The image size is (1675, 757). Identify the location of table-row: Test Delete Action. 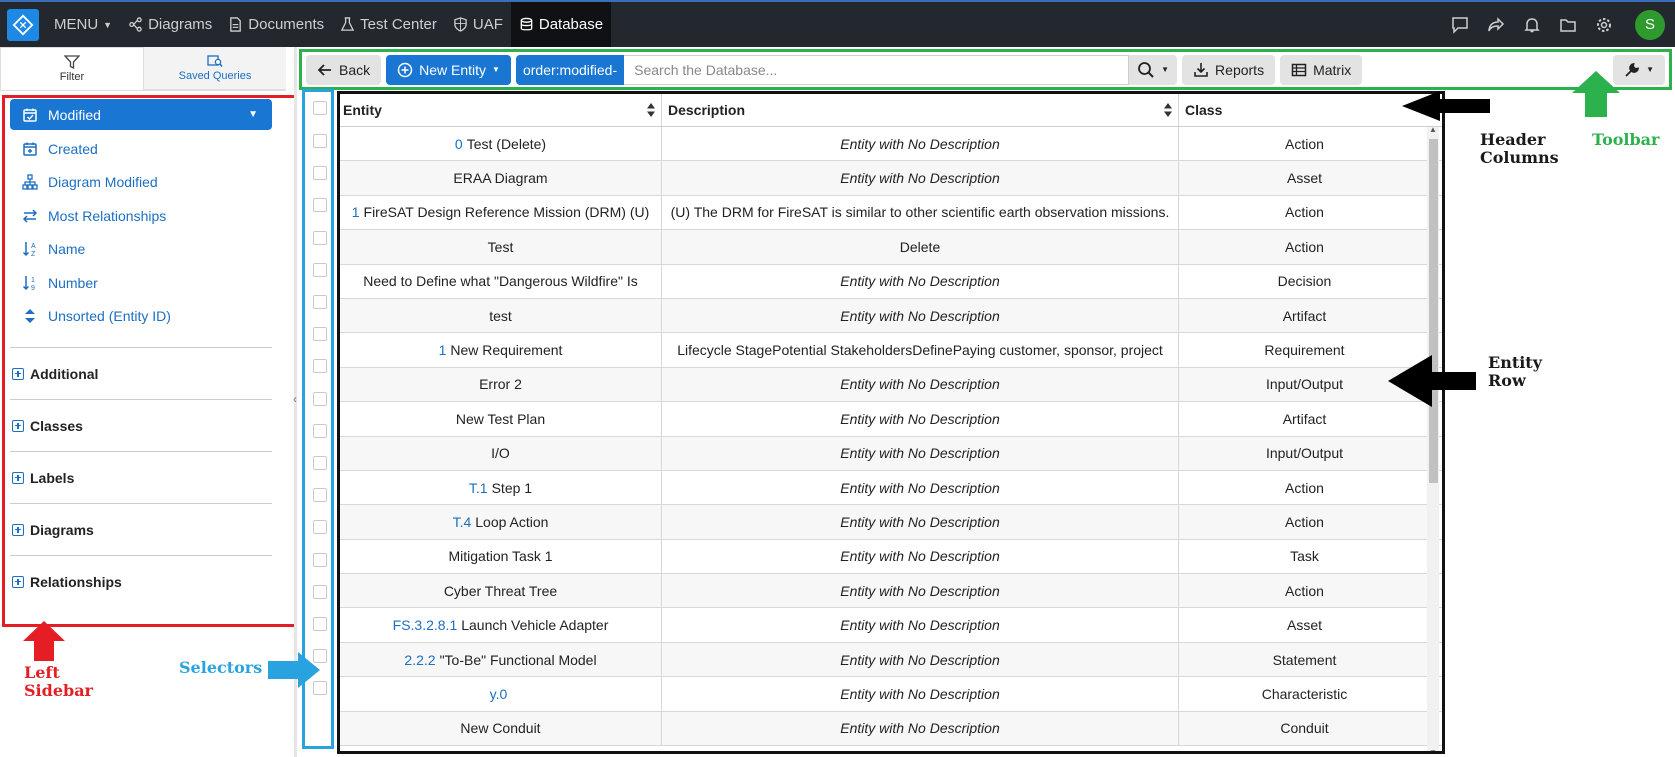
(891, 247).